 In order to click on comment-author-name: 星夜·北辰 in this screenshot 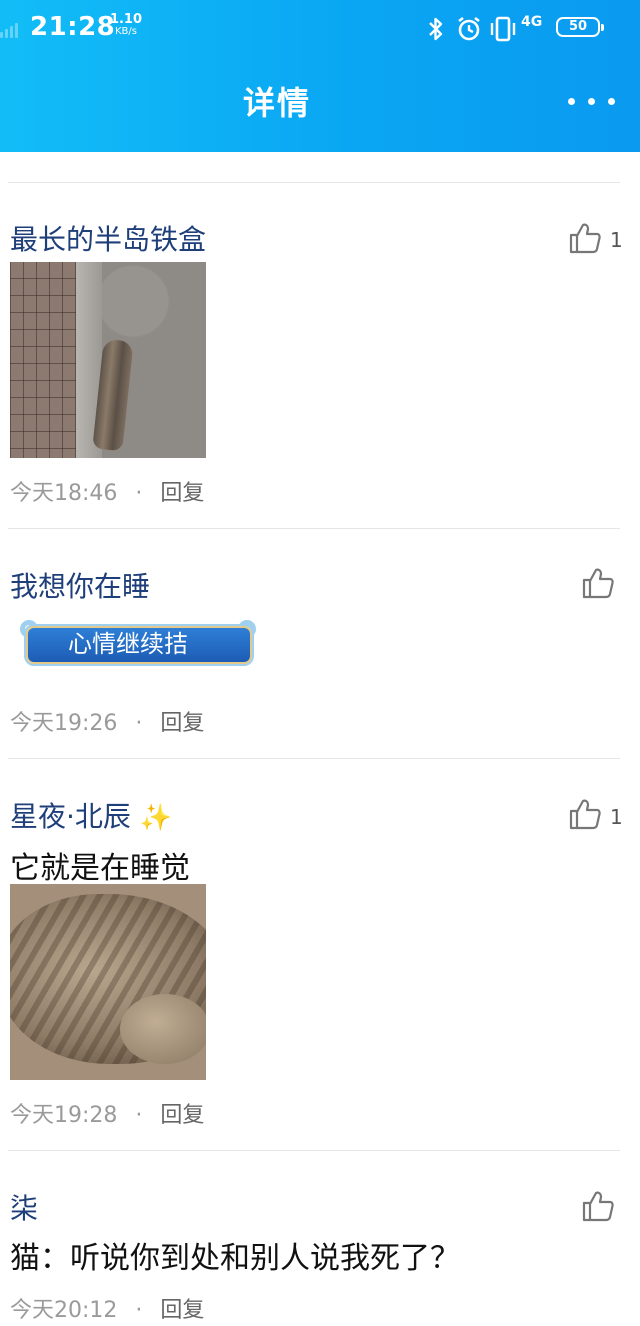, I will do `click(70, 816)`.